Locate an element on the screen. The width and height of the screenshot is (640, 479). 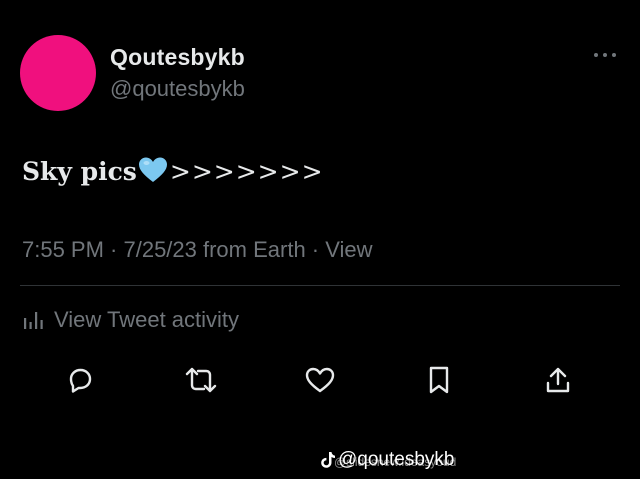
reply-button is located at coordinates (80, 380).